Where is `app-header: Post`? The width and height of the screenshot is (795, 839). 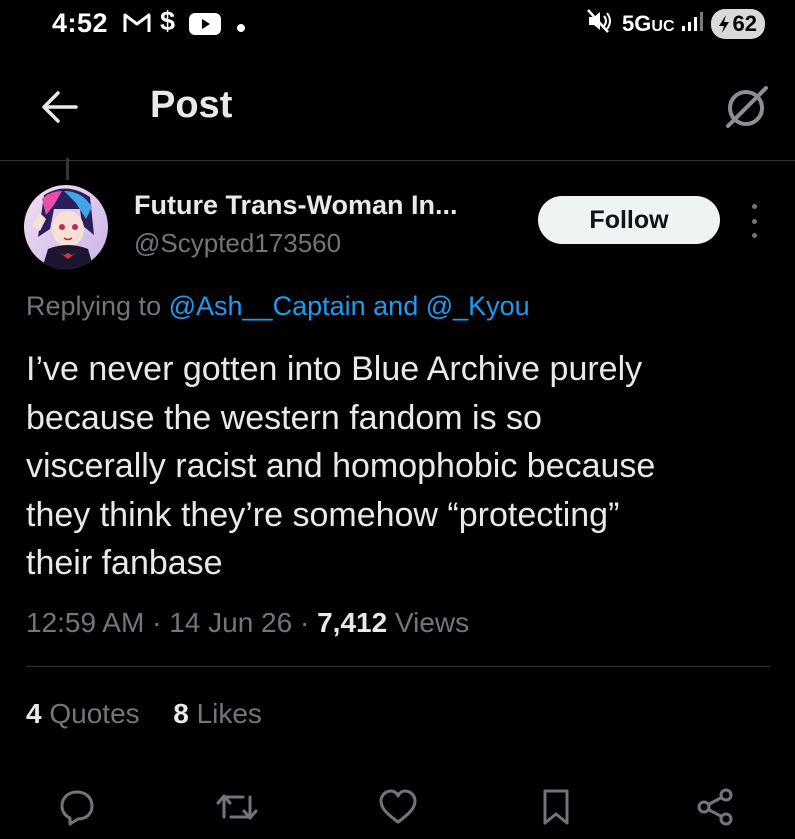 app-header: Post is located at coordinates (397, 110).